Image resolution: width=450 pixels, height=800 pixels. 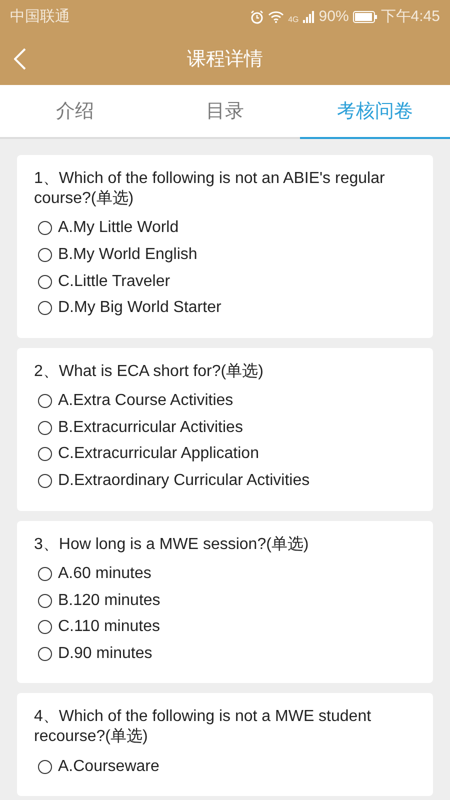 What do you see at coordinates (149, 372) in the screenshot?
I see `question-text: 2、What is ECA short for?(单选)` at bounding box center [149, 372].